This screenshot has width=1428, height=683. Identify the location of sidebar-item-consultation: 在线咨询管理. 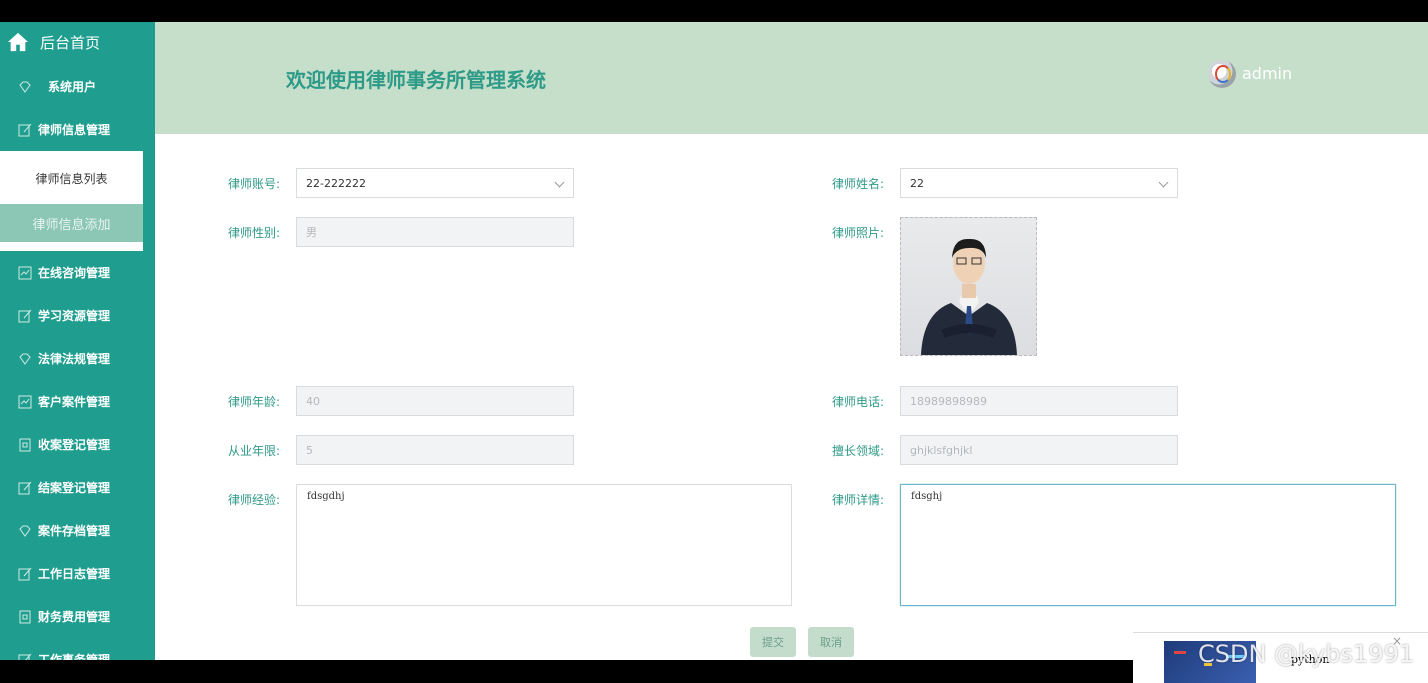
(77, 272).